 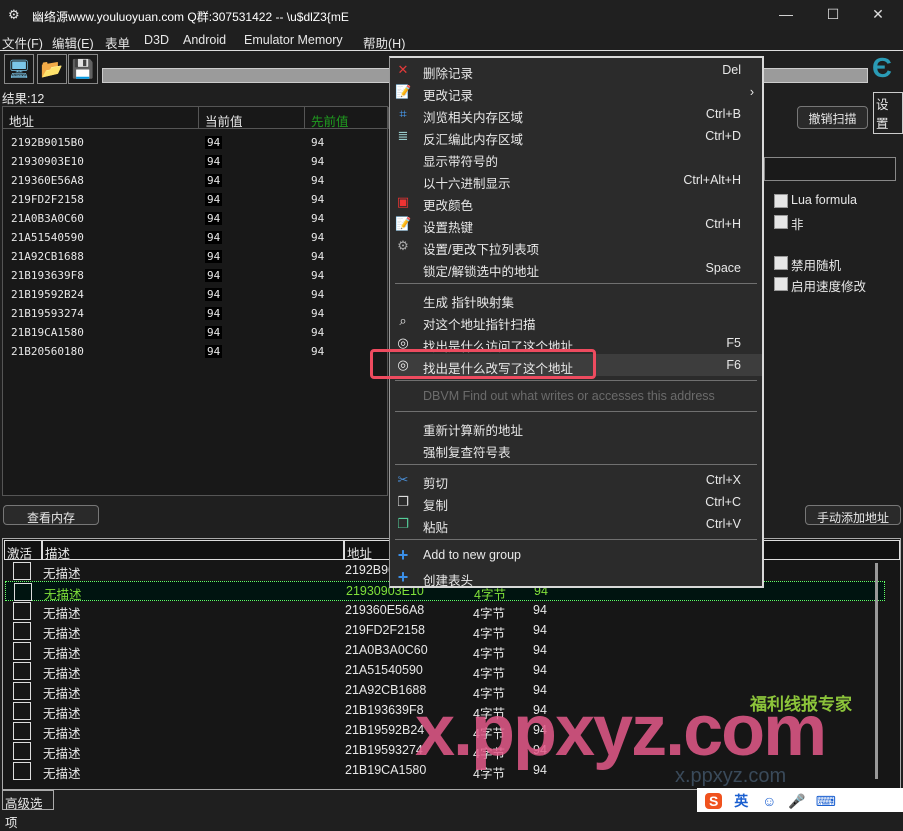 What do you see at coordinates (28, 810) in the screenshot?
I see `advanced-options-button: 高级选项` at bounding box center [28, 810].